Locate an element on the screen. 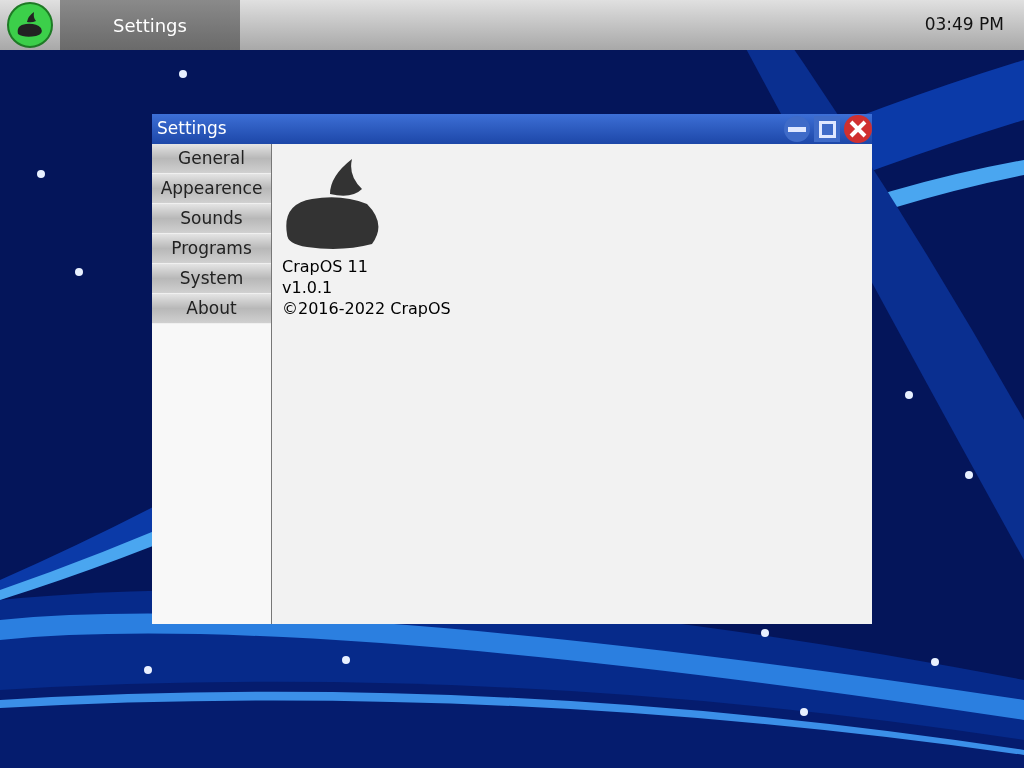  sidebar-button: System is located at coordinates (211, 279).